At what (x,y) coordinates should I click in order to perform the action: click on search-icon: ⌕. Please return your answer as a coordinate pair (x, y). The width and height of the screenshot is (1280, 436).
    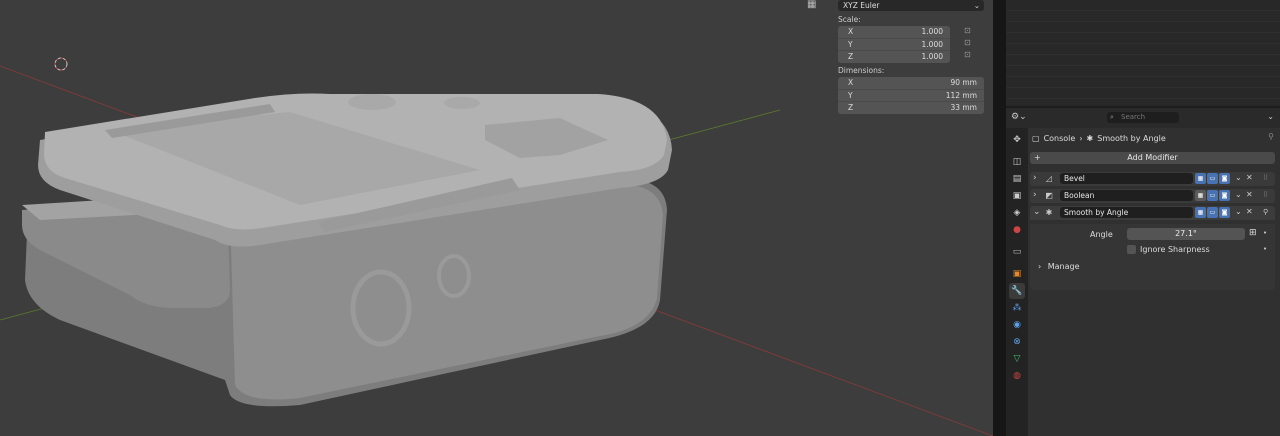
    Looking at the image, I should click on (1112, 117).